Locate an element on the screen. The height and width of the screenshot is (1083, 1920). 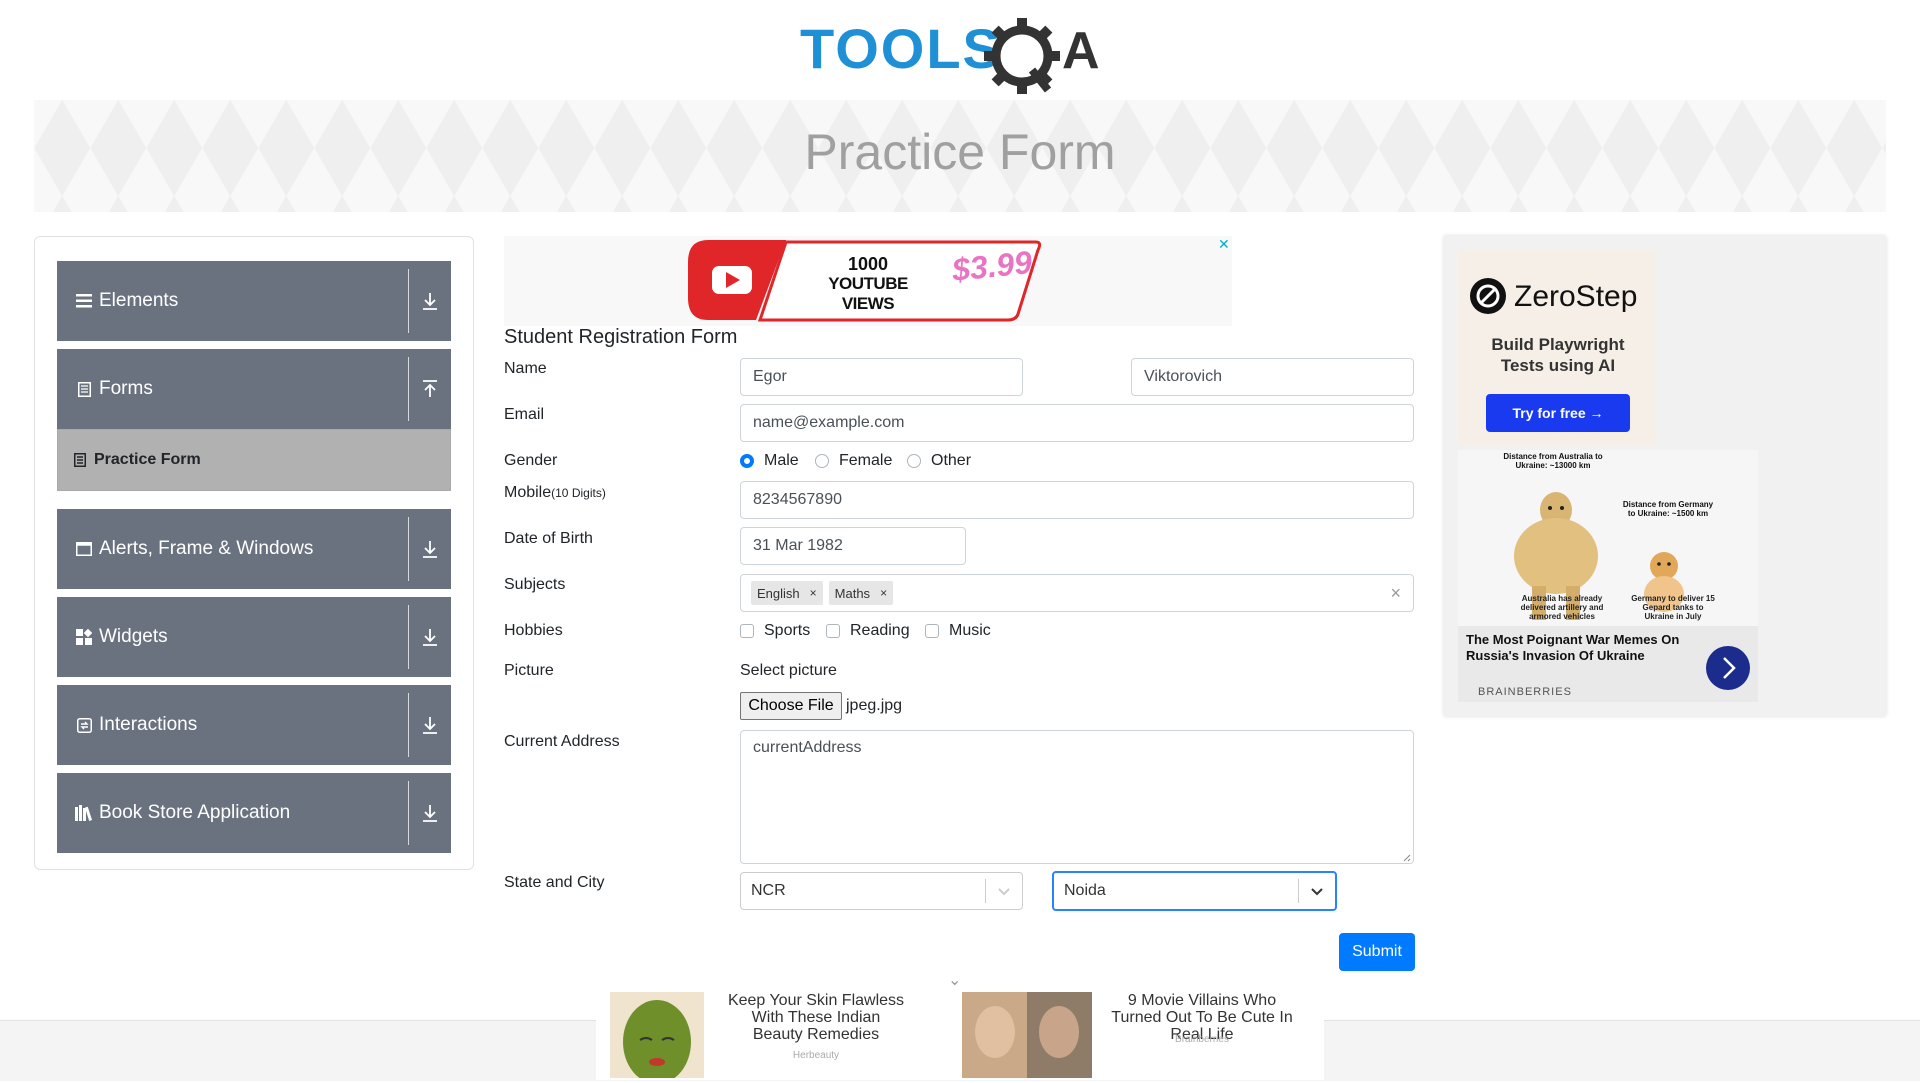
date-of-birth-input: 31 Mar 1982 is located at coordinates (853, 546).